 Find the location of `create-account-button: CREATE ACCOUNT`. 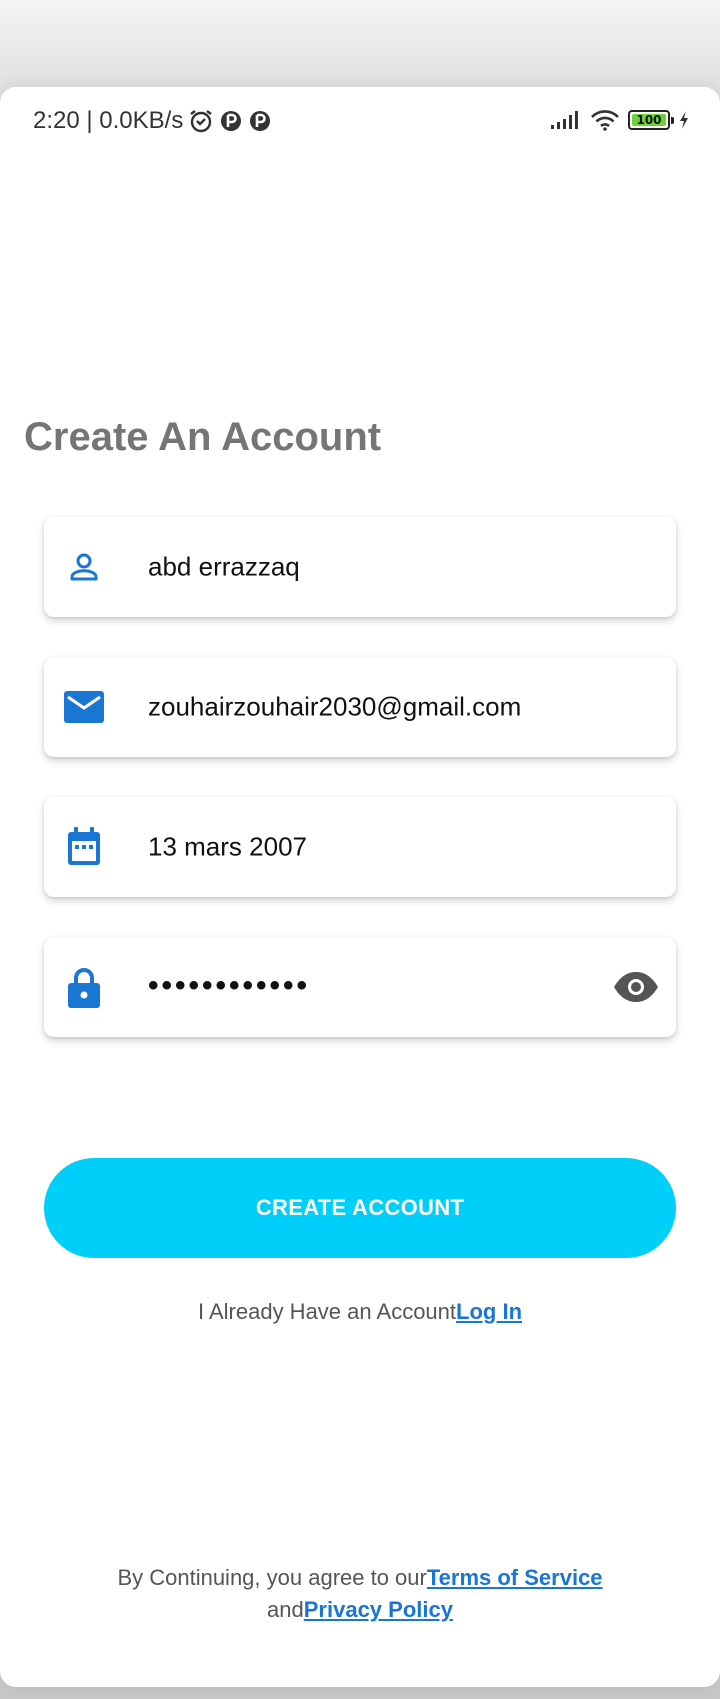

create-account-button: CREATE ACCOUNT is located at coordinates (360, 1208).